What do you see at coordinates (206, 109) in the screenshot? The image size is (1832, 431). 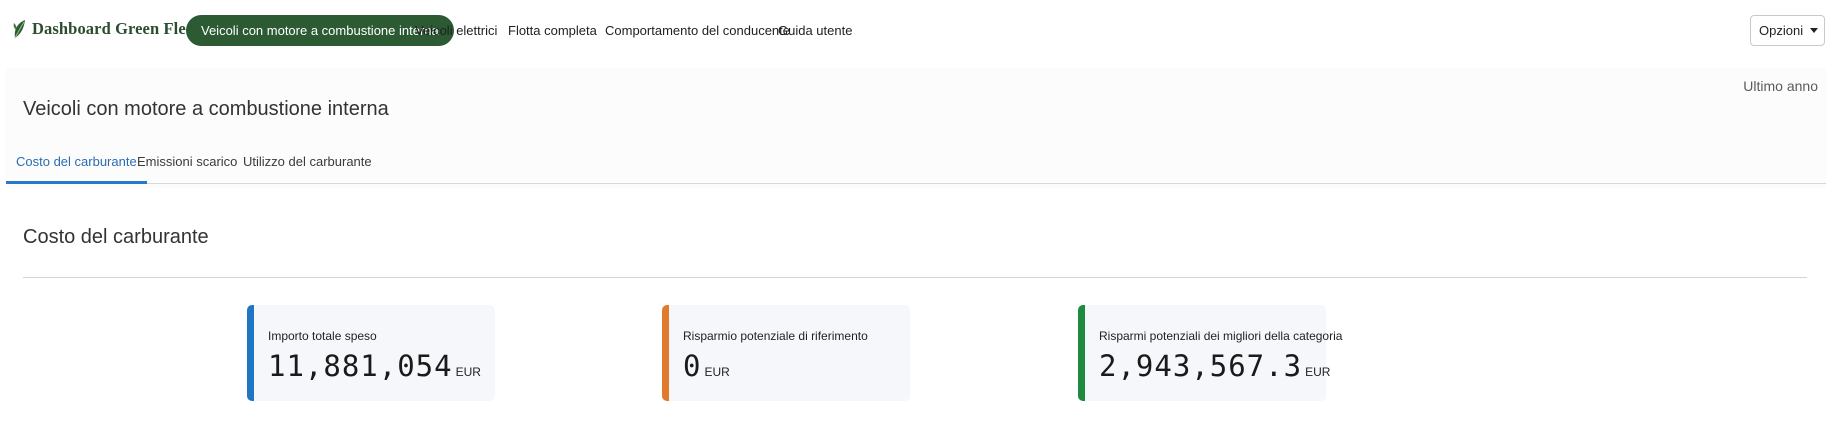 I see `page-title: Veicoli con motore a combustione interna` at bounding box center [206, 109].